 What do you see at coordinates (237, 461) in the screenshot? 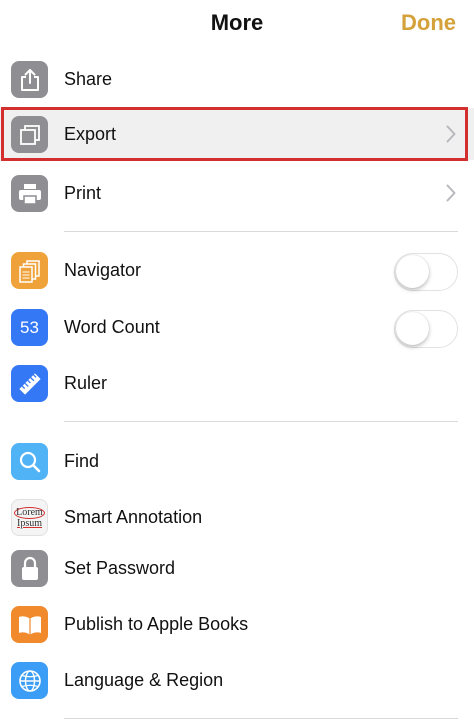
I see `find-row: Find` at bounding box center [237, 461].